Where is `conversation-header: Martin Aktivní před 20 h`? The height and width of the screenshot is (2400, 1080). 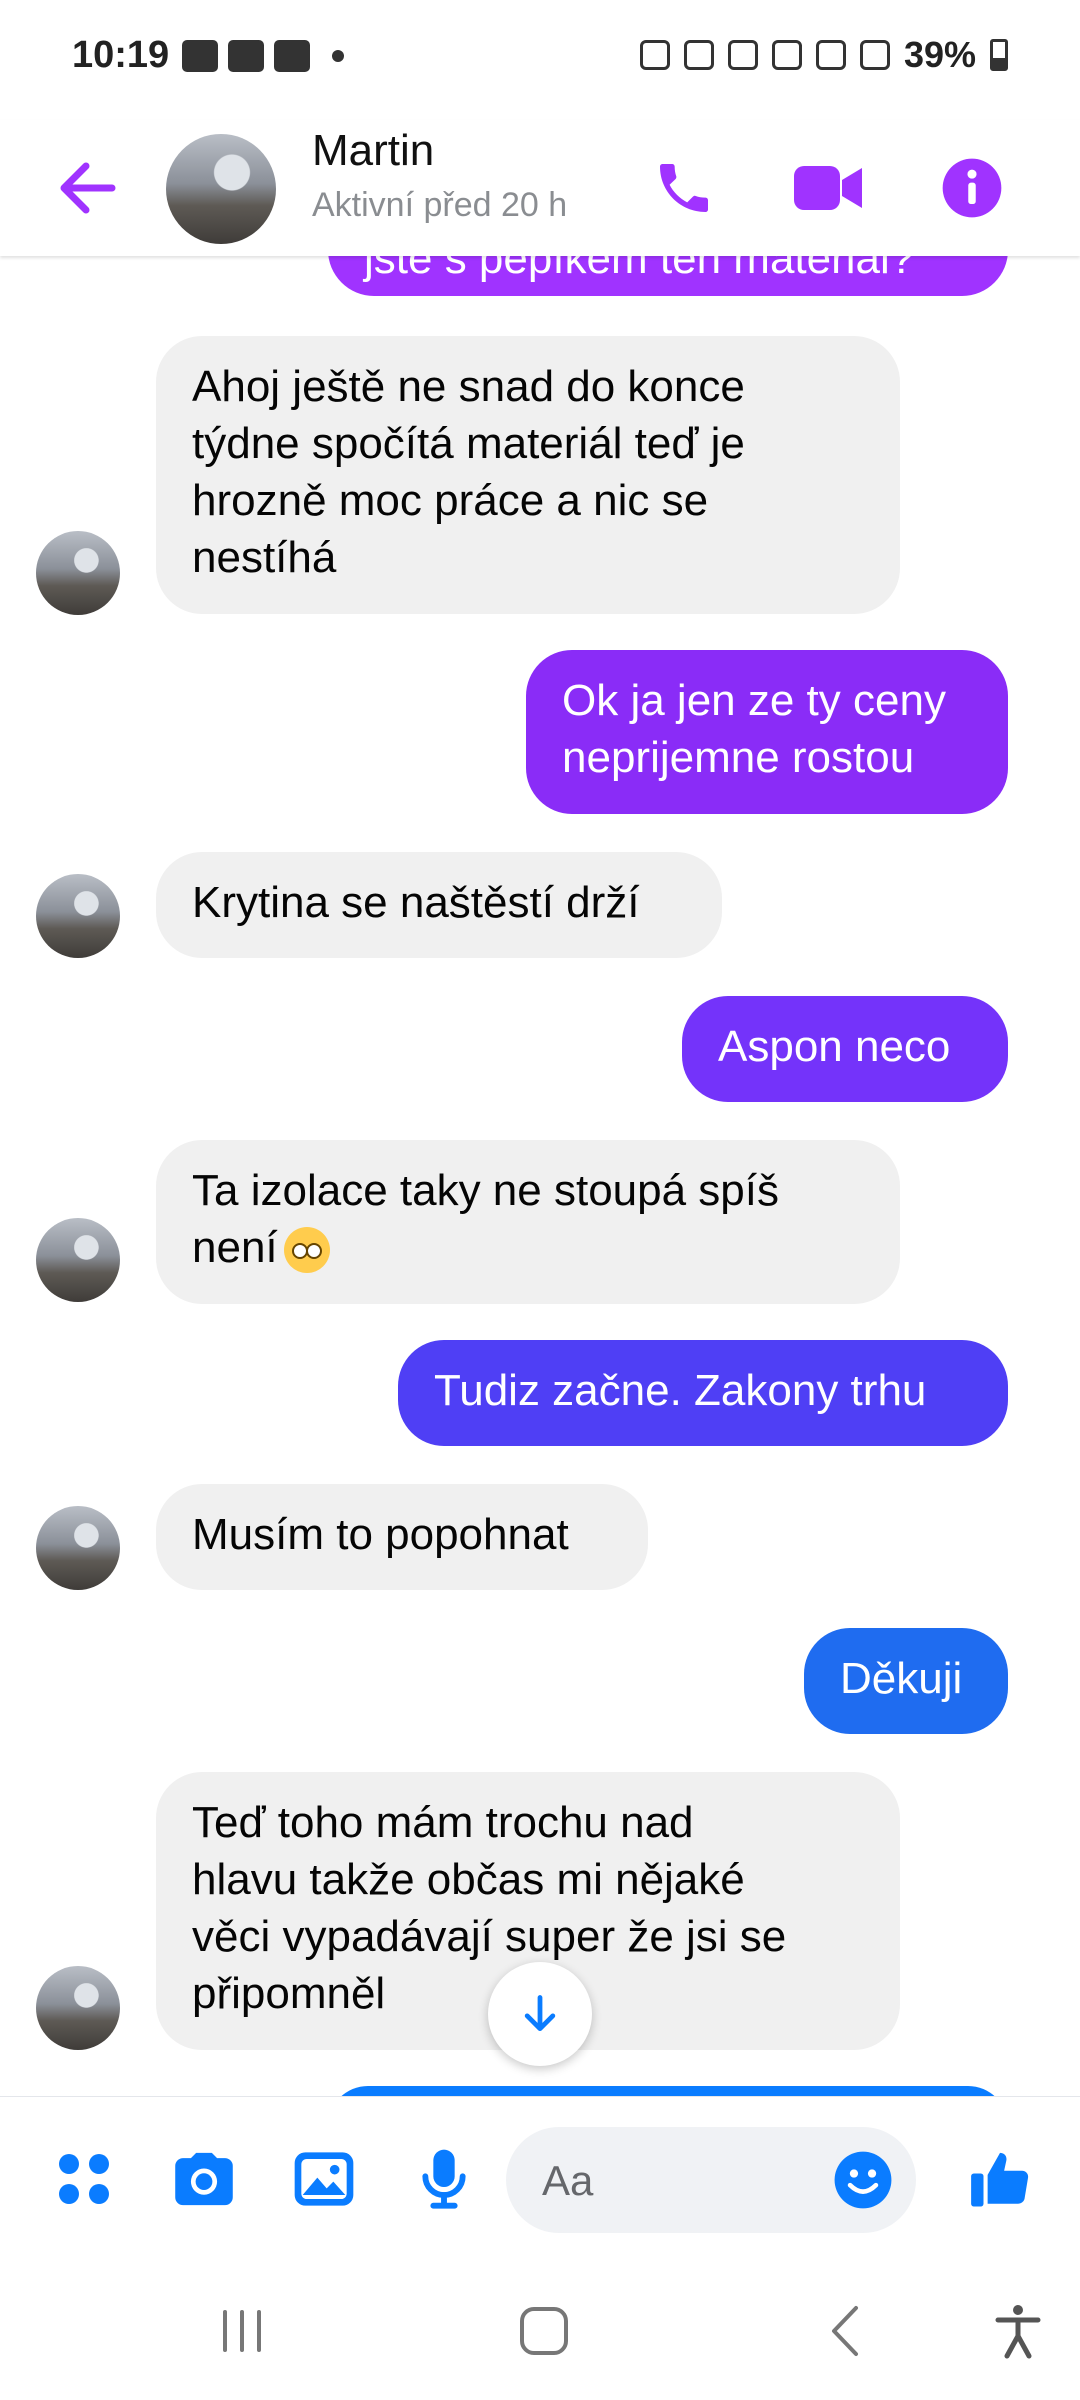
conversation-header: Martin Aktivní před 20 h is located at coordinates (540, 188).